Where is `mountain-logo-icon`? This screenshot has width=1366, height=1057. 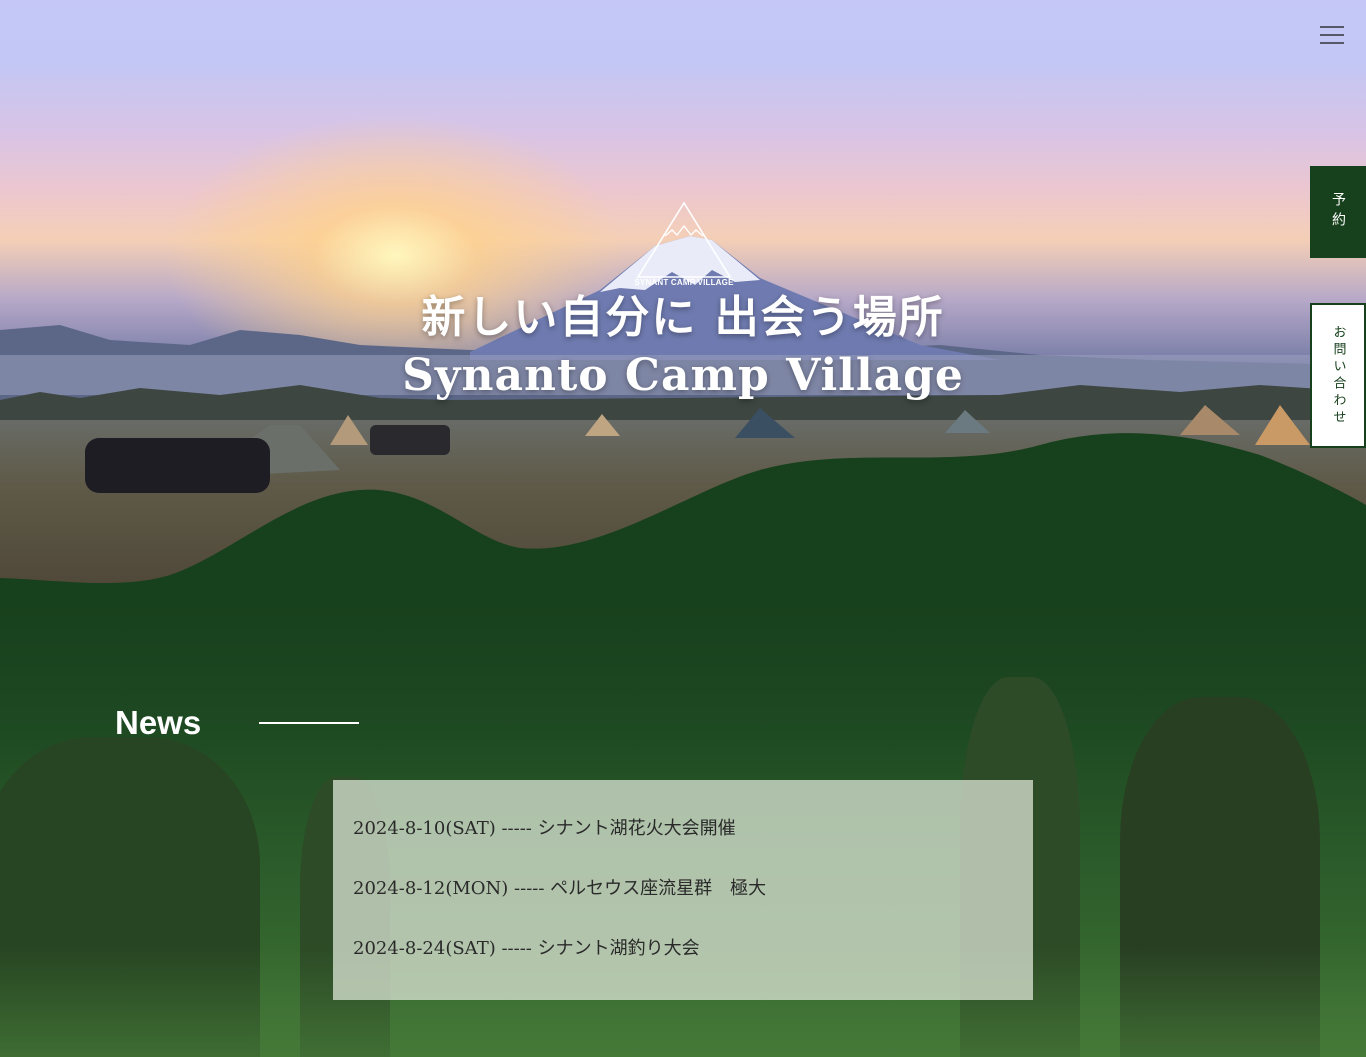 mountain-logo-icon is located at coordinates (684, 239).